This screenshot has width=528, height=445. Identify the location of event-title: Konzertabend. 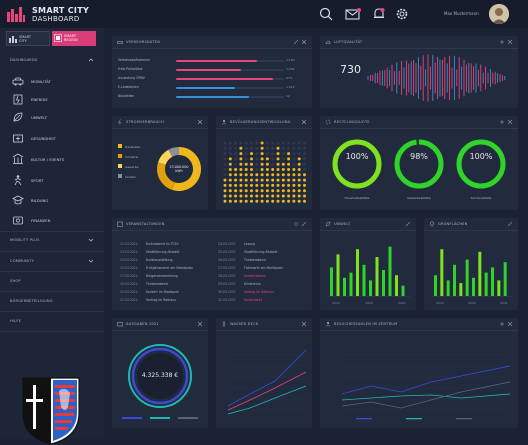
(254, 276).